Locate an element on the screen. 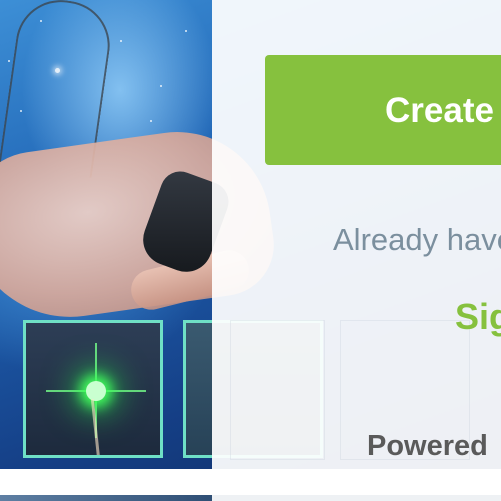 The height and width of the screenshot is (501, 501). create-account-button: Create is located at coordinates (383, 110).